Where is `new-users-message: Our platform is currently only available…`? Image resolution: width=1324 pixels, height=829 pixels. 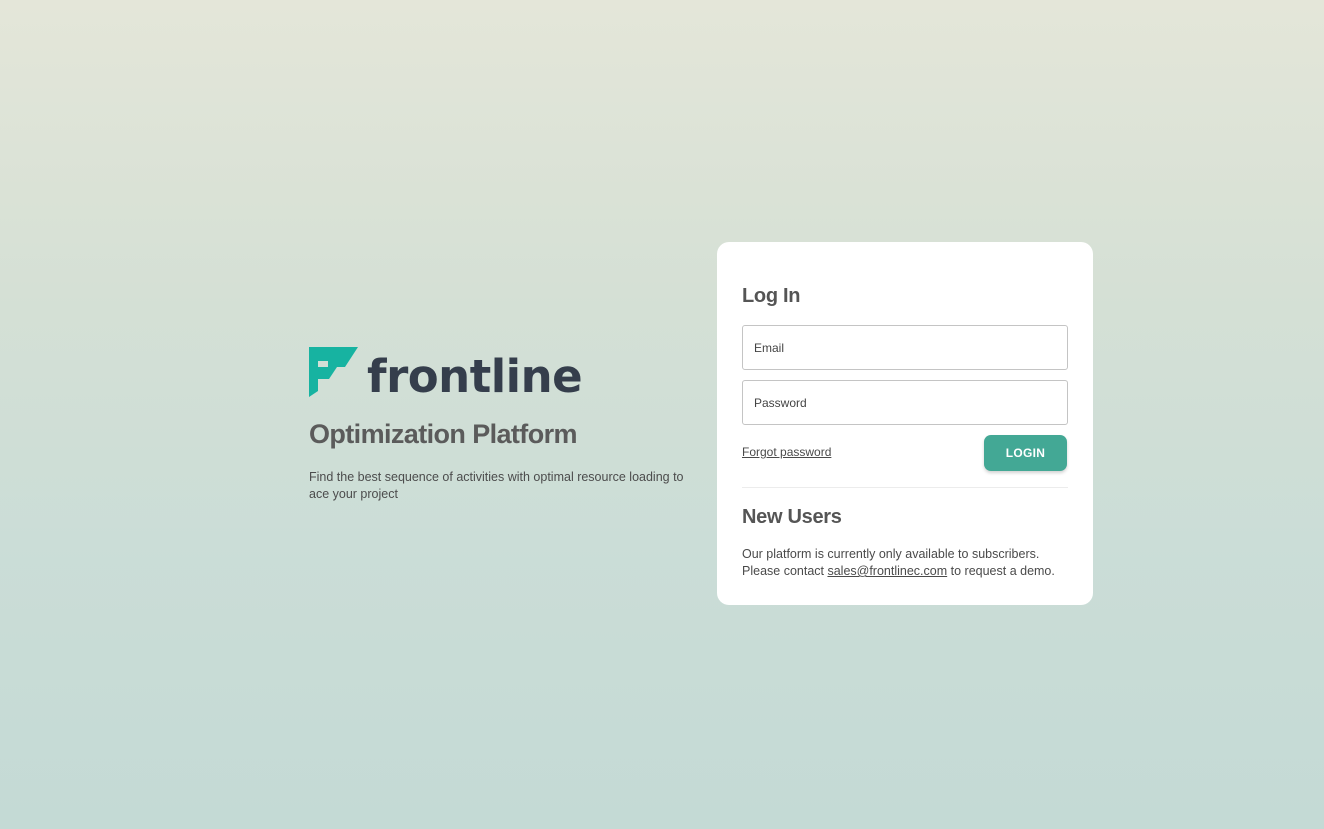
new-users-message: Our platform is currently only available… is located at coordinates (907, 563).